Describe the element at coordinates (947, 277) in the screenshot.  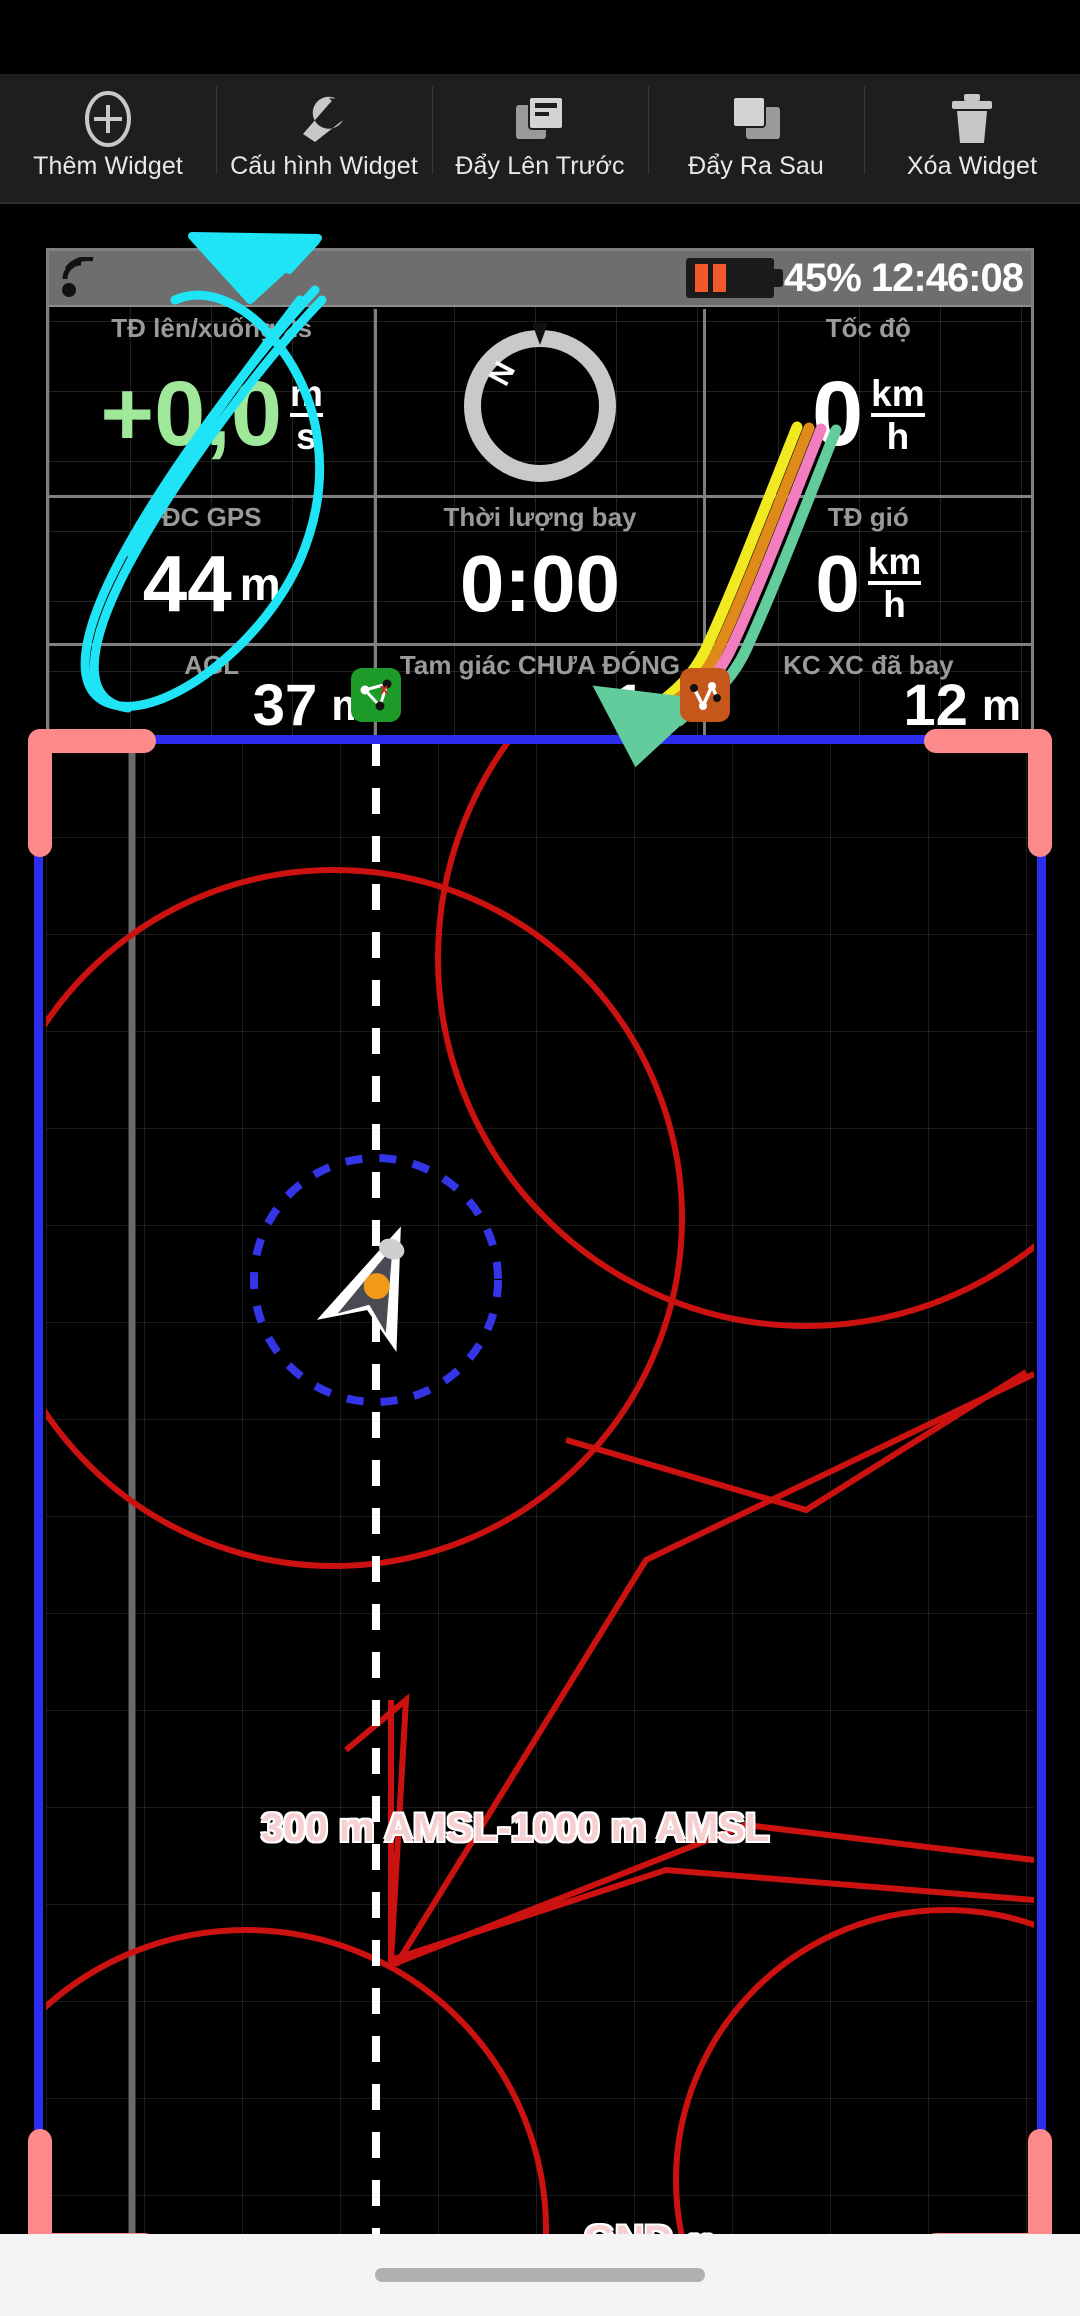
I see `clock: 12:46:08` at that location.